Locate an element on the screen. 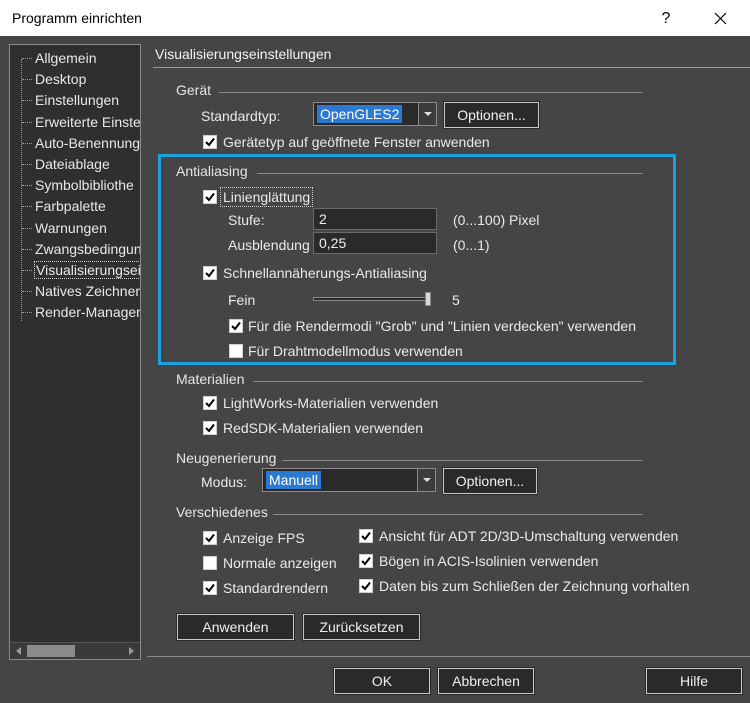 The height and width of the screenshot is (703, 750). standardtyp-value: OpenGLES2 is located at coordinates (360, 114).